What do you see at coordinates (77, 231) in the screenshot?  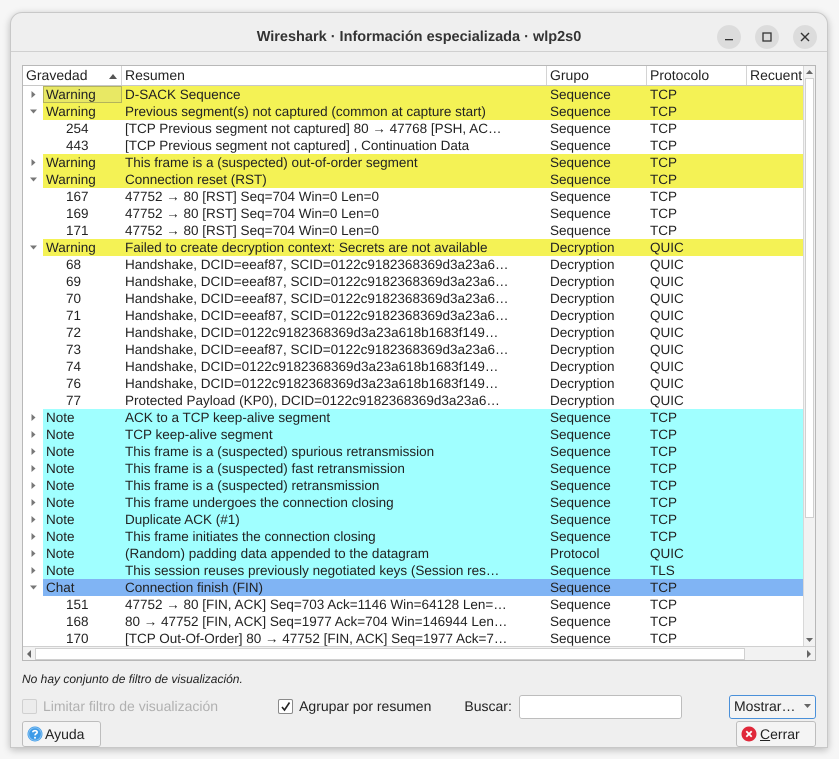 I see `frame-number: 171` at bounding box center [77, 231].